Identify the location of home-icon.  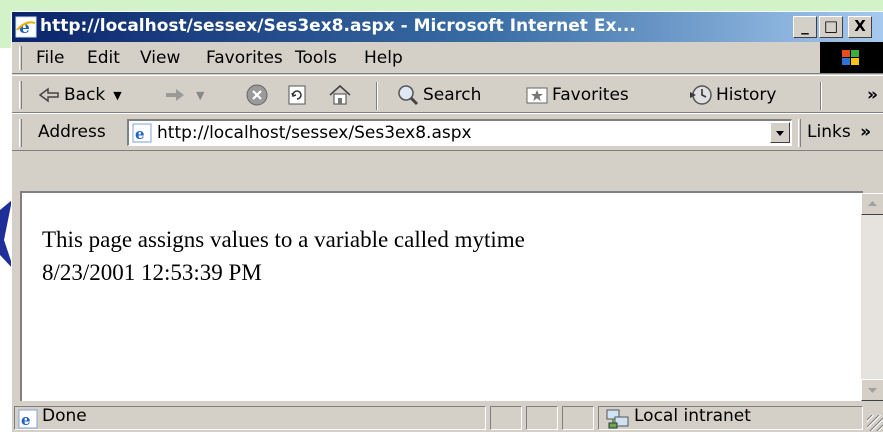
(340, 94).